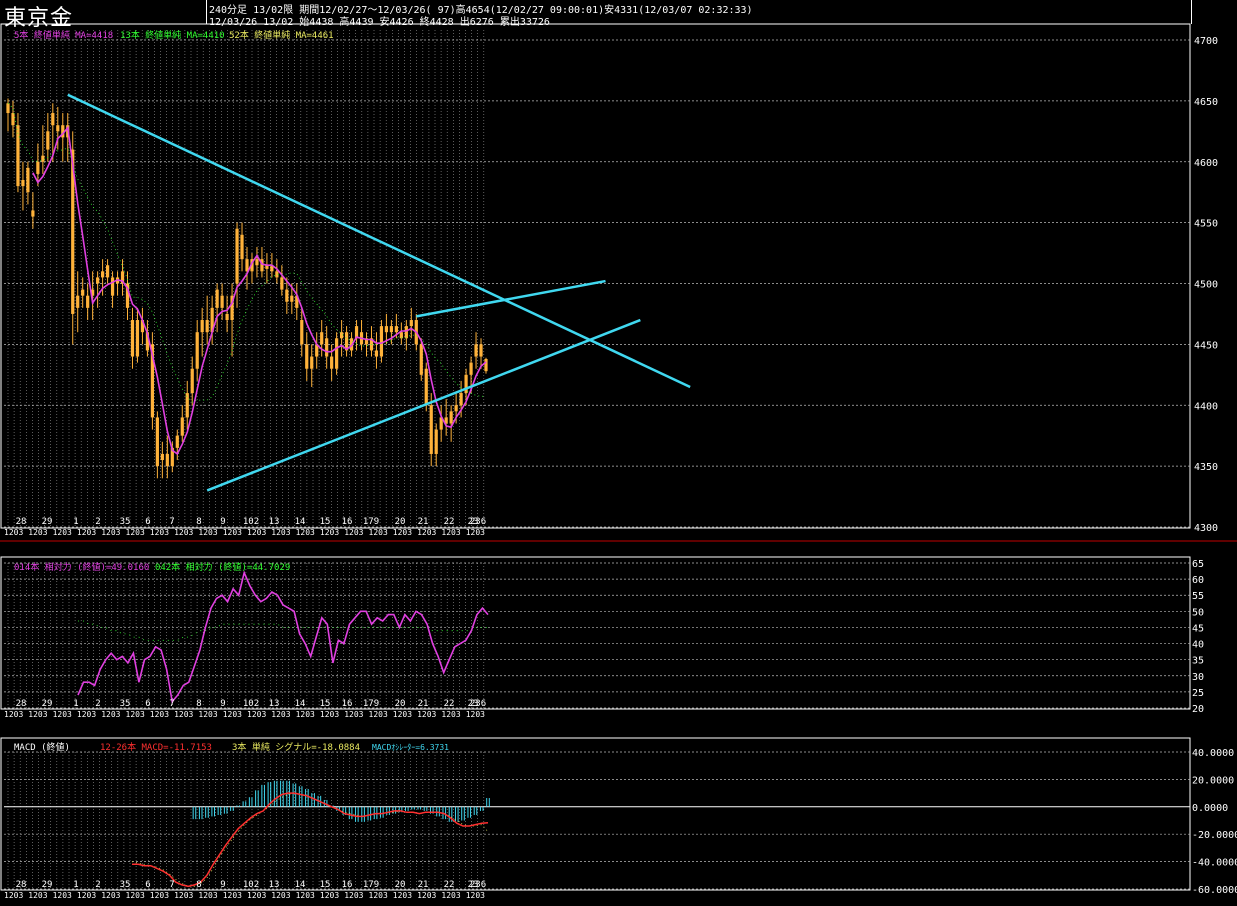  I want to click on x-tick-label: 8, so click(198, 522).